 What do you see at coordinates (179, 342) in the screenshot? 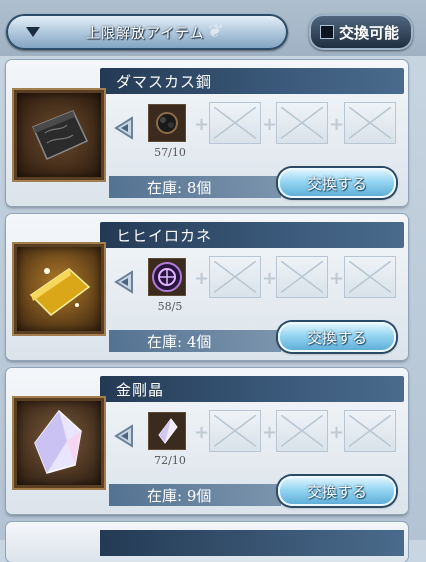
I see `stock-count: 在庫: 4個` at bounding box center [179, 342].